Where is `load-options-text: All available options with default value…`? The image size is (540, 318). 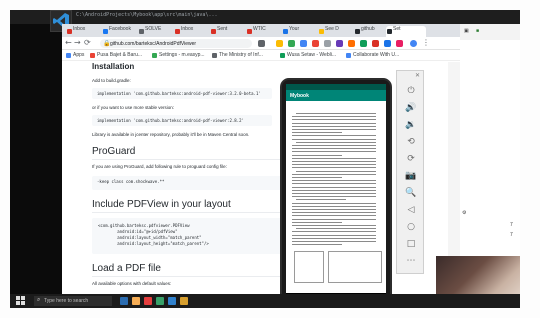 load-options-text: All available options with default value… is located at coordinates (132, 283).